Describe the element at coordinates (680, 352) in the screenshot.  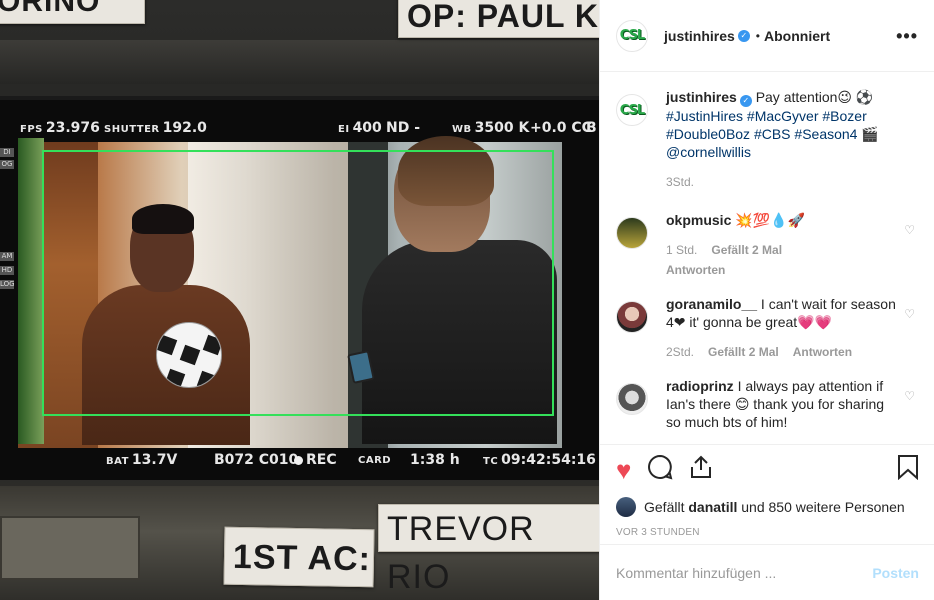
I see `comment-time: 2Std.` at that location.